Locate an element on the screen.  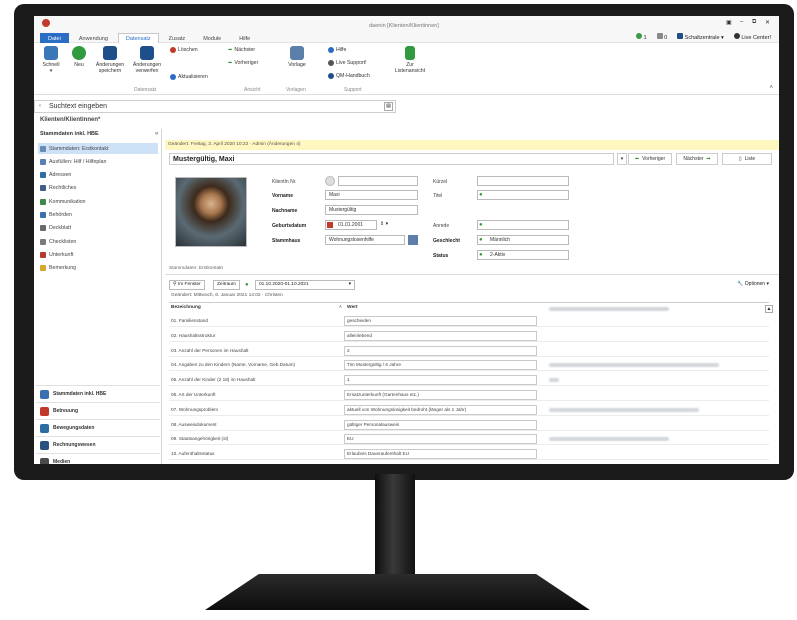
row-value-field: gültiger Personalausweis is located at coordinates (440, 424).